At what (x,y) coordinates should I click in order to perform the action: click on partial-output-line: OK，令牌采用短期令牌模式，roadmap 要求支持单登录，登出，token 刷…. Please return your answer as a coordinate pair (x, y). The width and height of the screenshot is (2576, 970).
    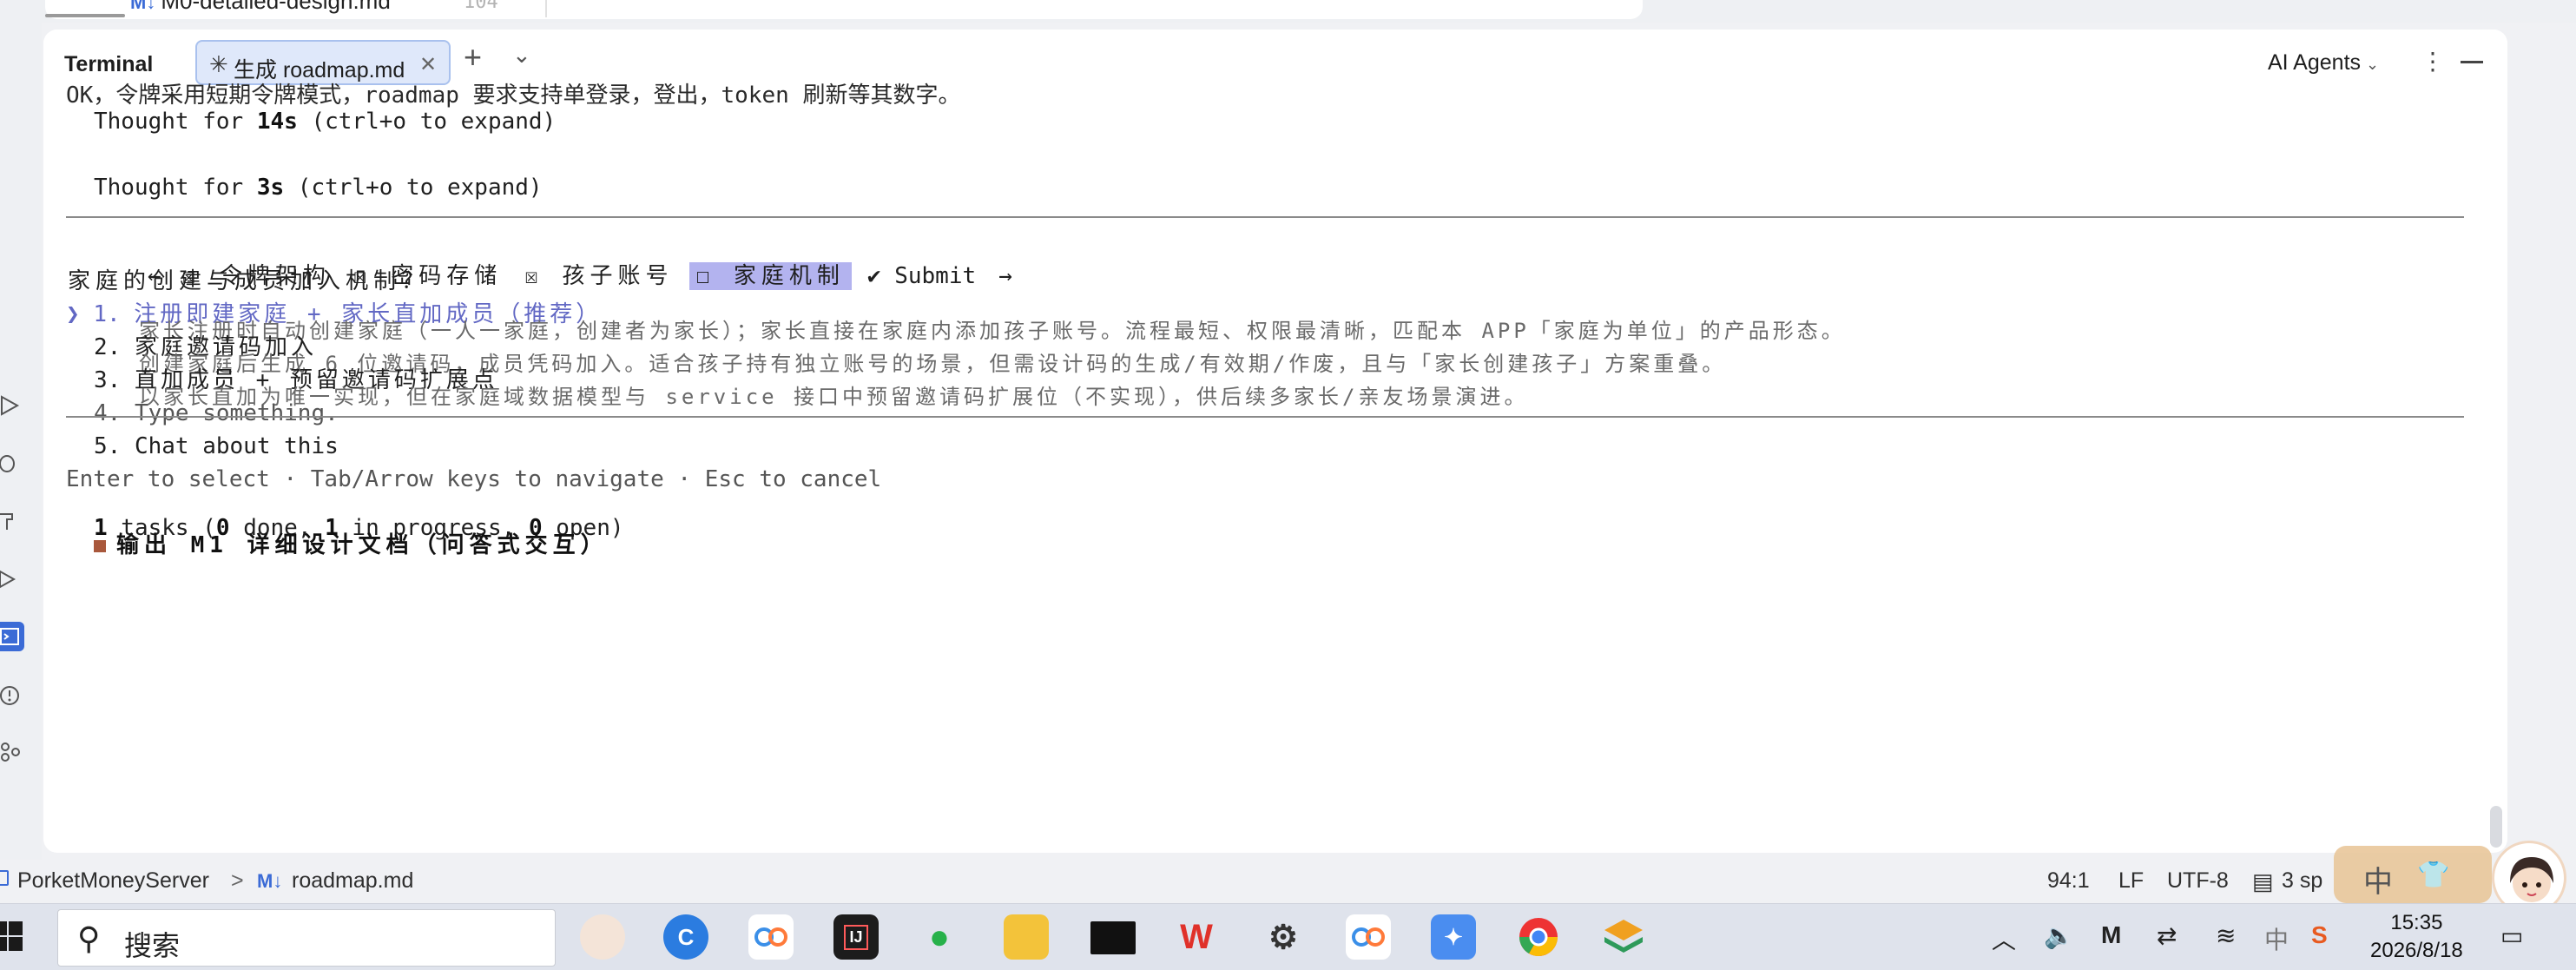
    Looking at the image, I should click on (513, 95).